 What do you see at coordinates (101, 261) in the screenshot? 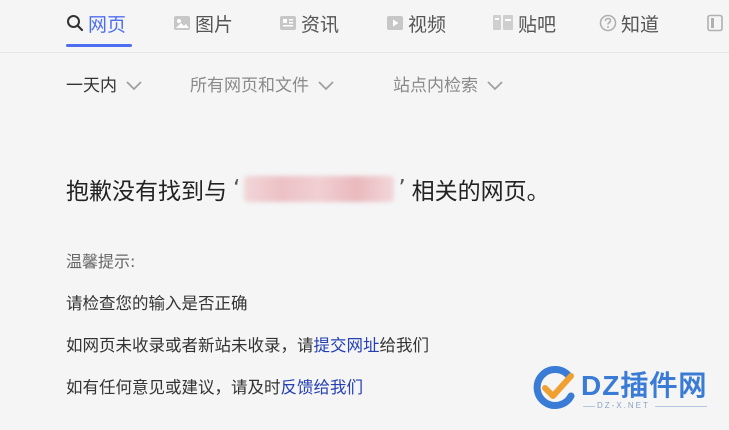
I see `tips-title: 温馨提示:` at bounding box center [101, 261].